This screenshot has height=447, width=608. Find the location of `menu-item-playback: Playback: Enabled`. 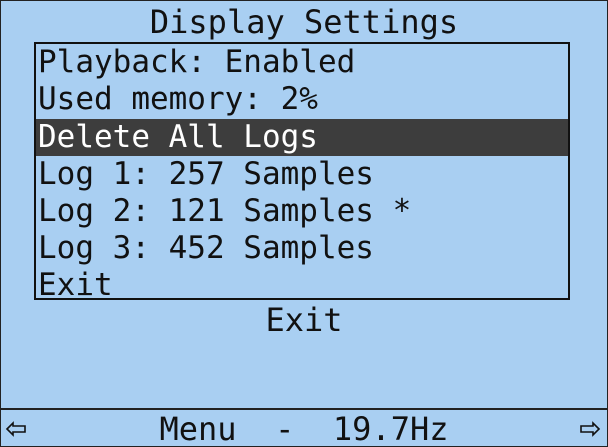

menu-item-playback: Playback: Enabled is located at coordinates (302, 62).